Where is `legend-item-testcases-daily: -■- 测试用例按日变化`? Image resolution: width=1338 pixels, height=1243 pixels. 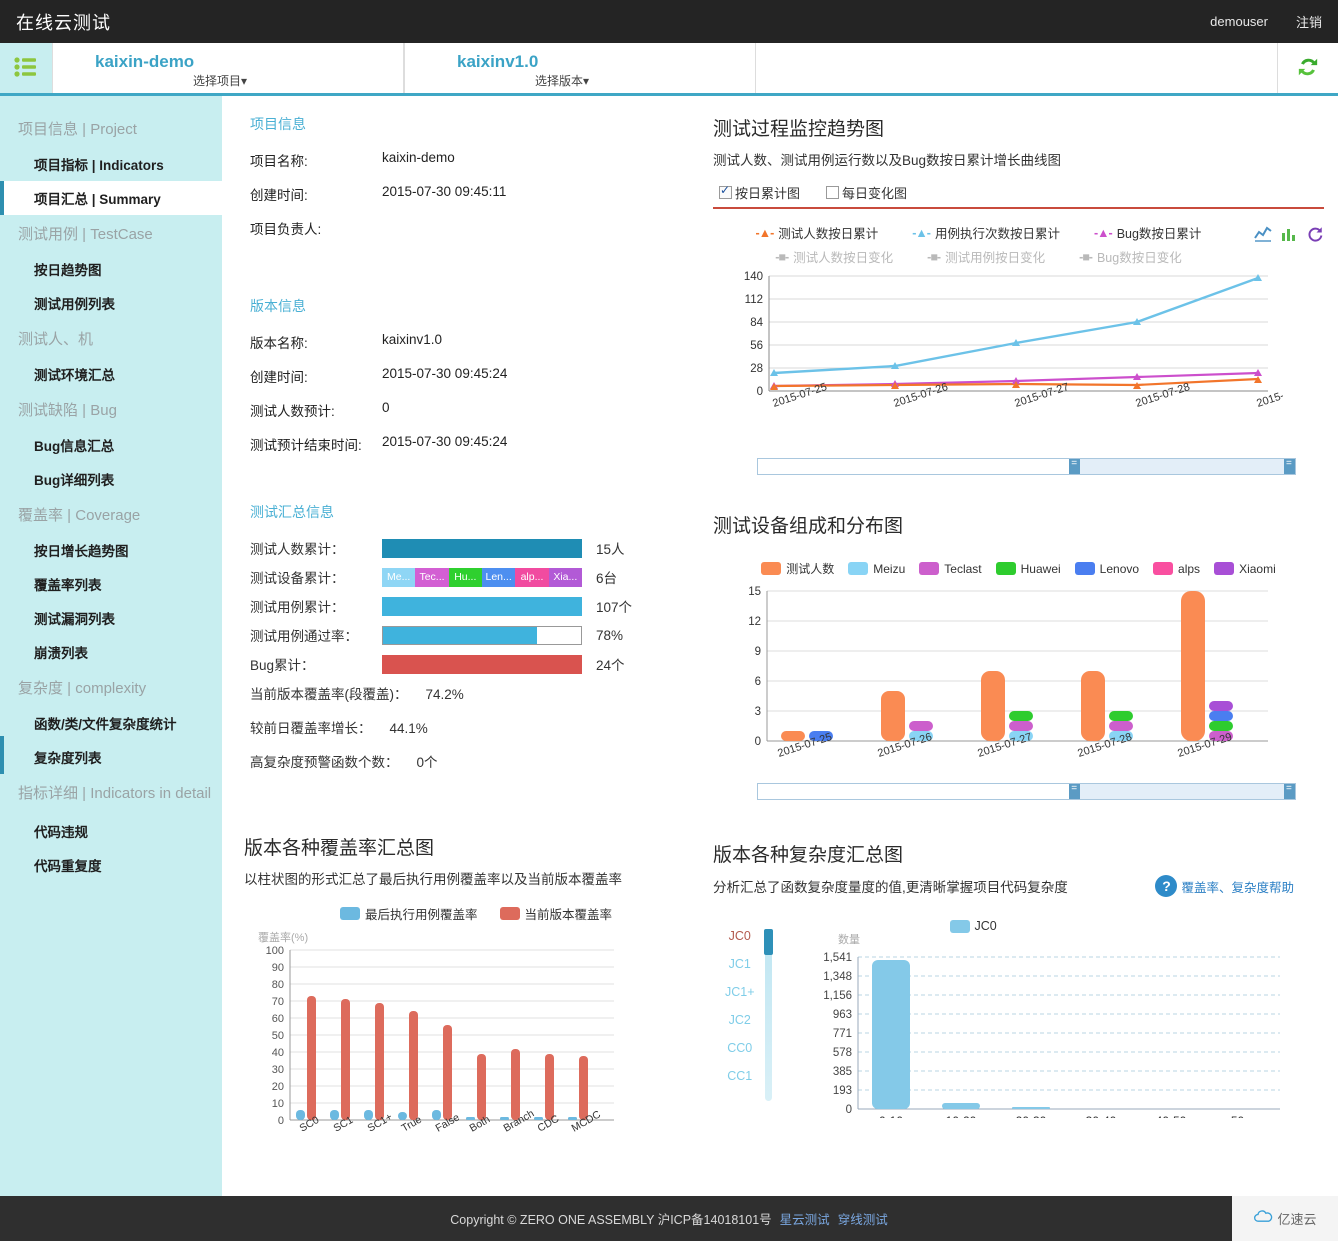
legend-item-testcases-daily: -■- 测试用例按日变化 is located at coordinates (986, 256).